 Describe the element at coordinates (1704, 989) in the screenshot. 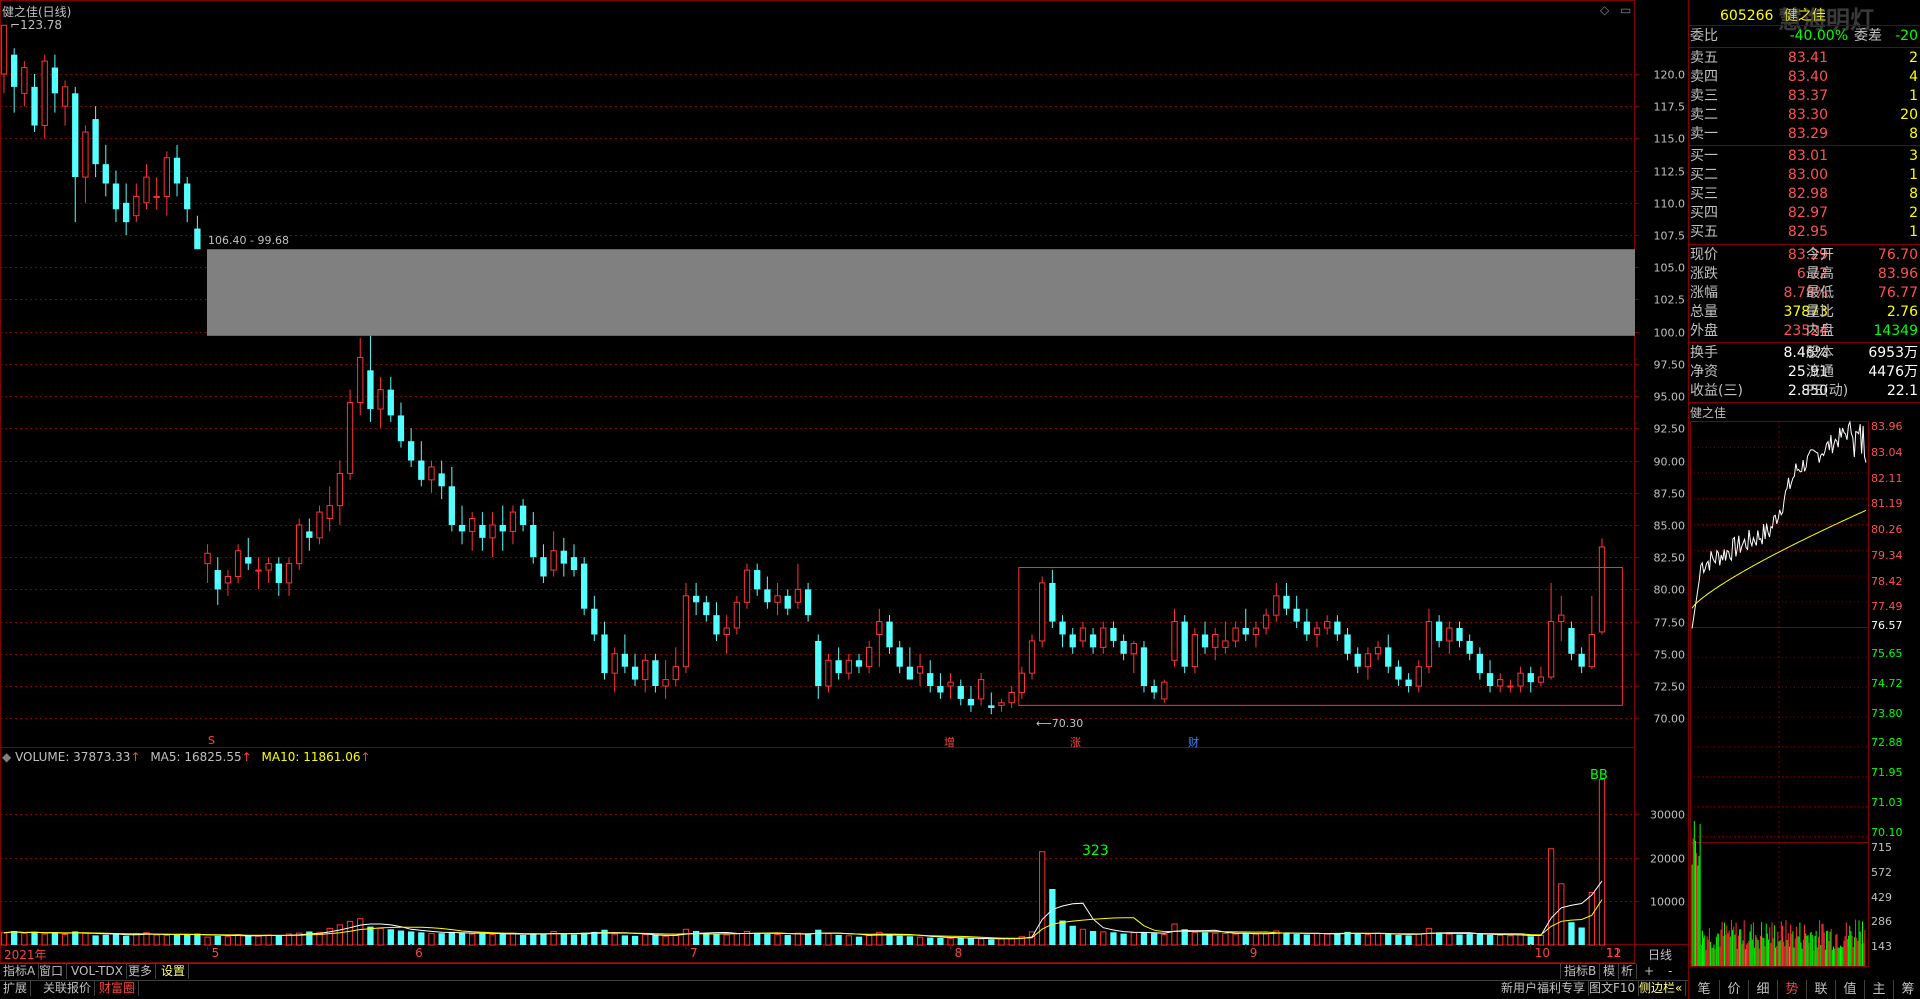

I see `mini-tab: 笔` at that location.